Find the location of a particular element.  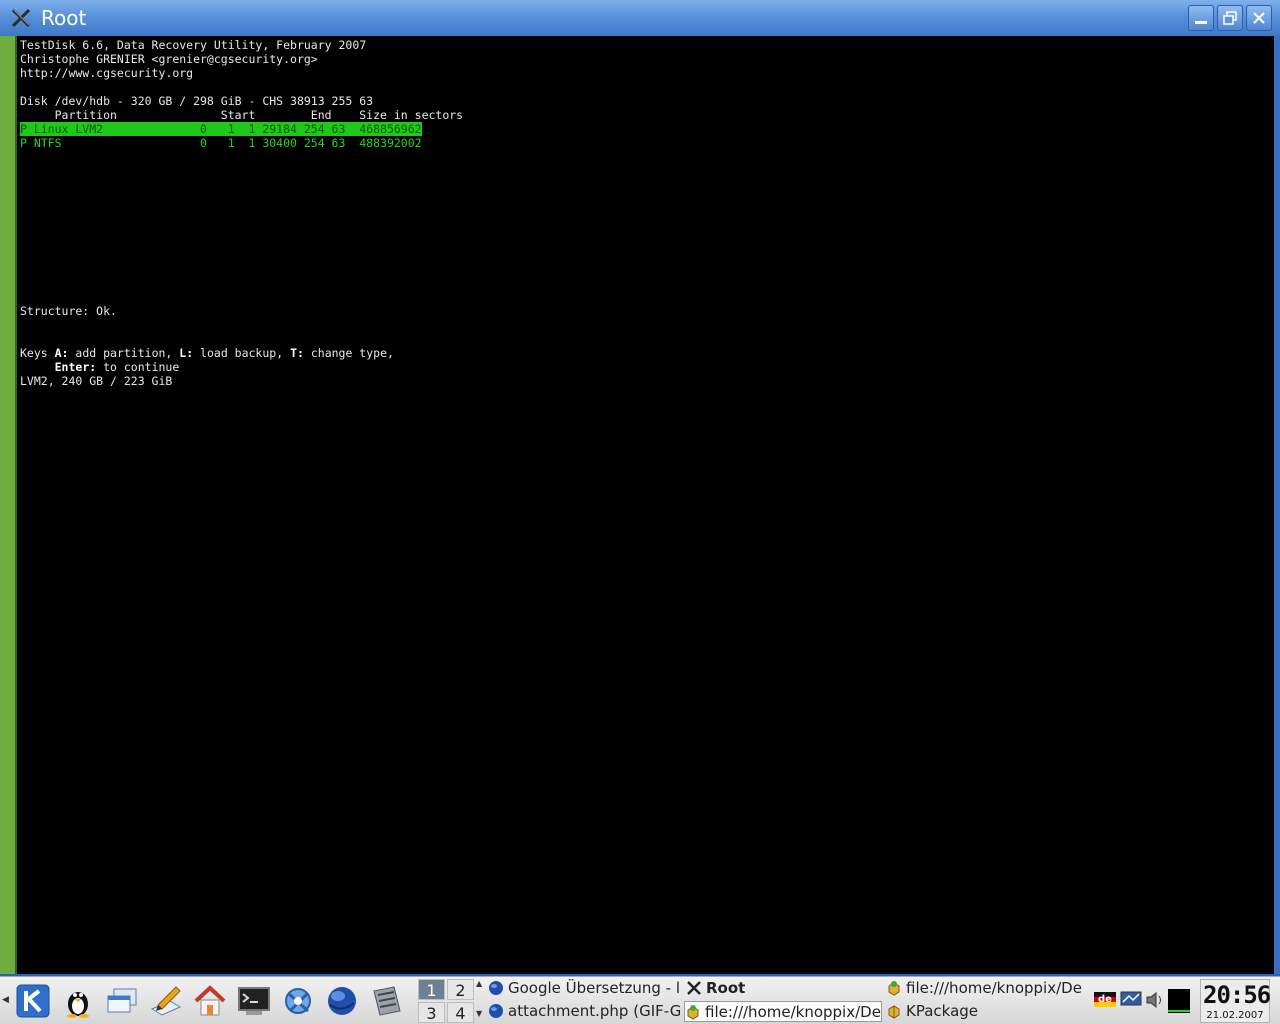

partition-table-header: Partition Start End Size in sectors is located at coordinates (242, 115).